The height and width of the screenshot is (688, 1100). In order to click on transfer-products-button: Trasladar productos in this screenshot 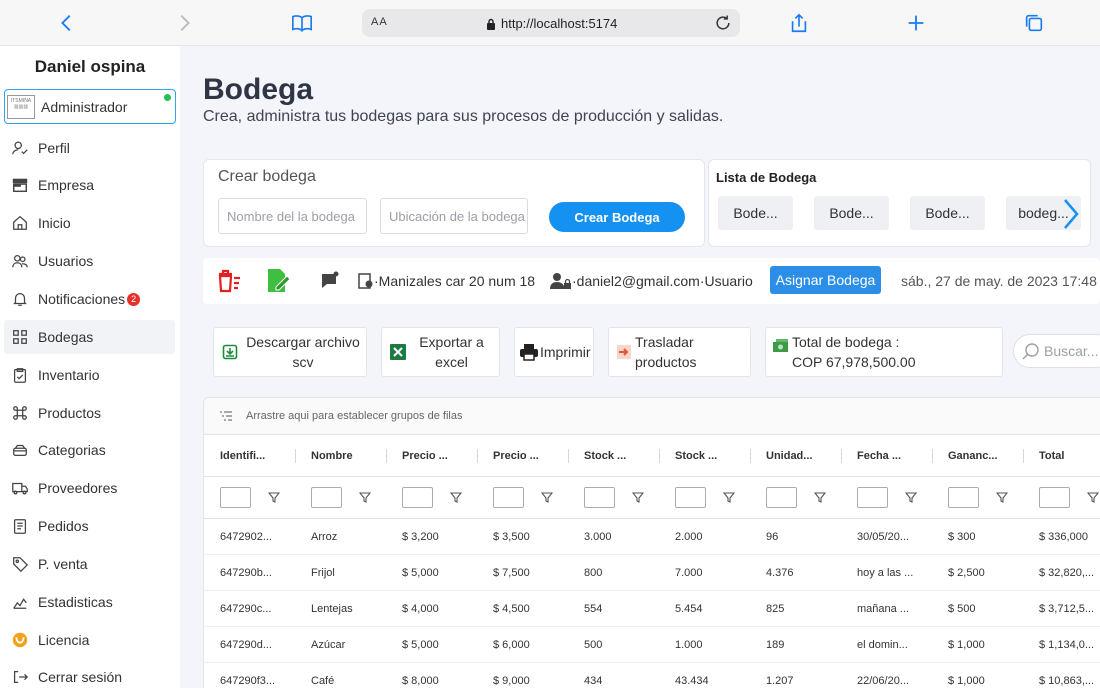, I will do `click(679, 352)`.